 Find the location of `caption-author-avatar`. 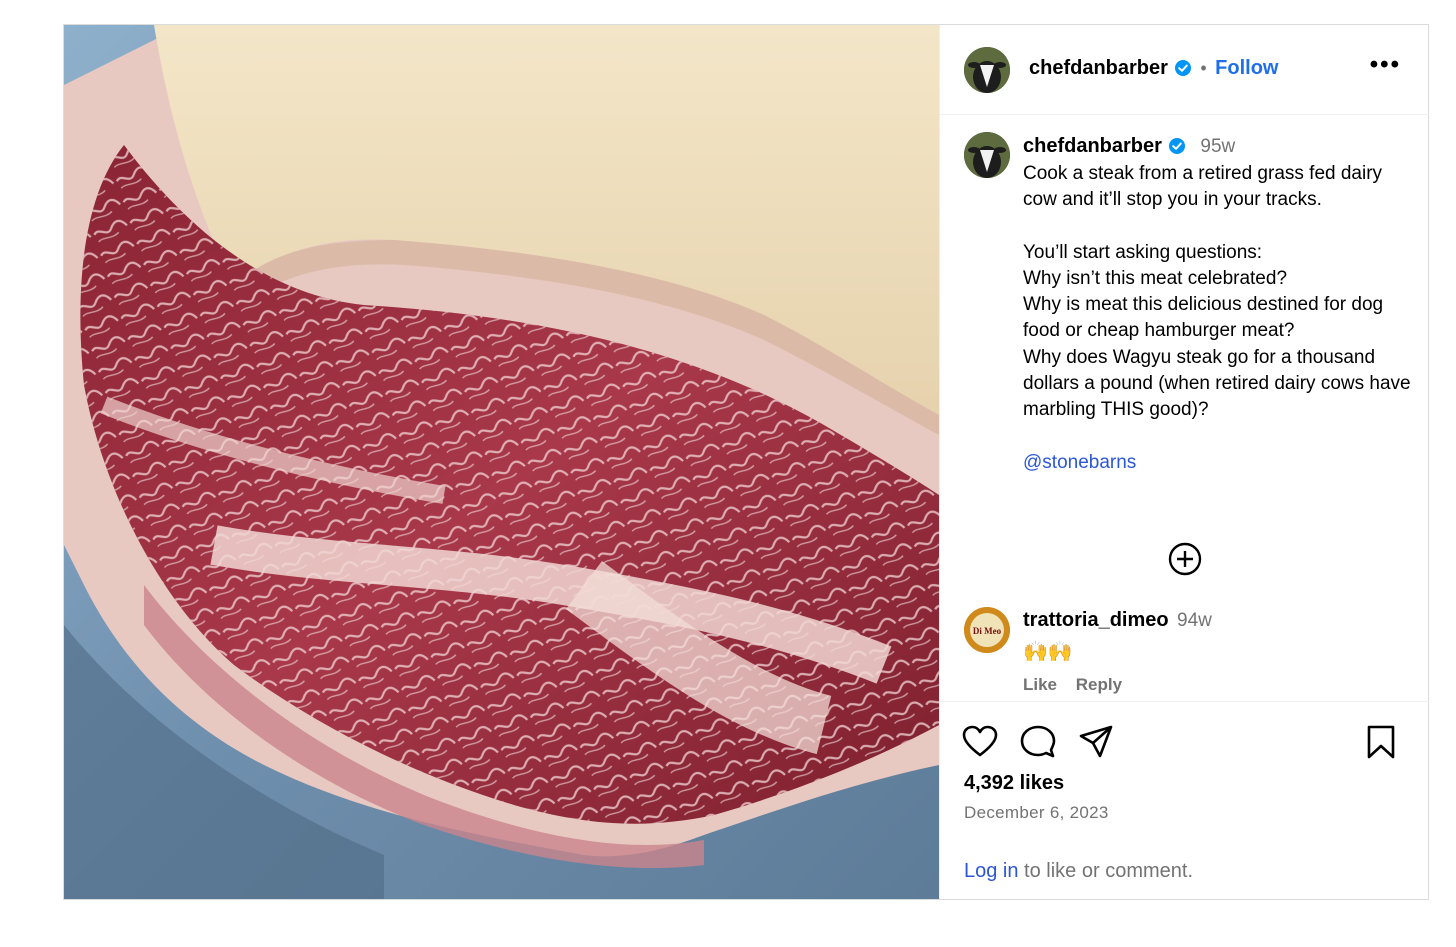

caption-author-avatar is located at coordinates (987, 155).